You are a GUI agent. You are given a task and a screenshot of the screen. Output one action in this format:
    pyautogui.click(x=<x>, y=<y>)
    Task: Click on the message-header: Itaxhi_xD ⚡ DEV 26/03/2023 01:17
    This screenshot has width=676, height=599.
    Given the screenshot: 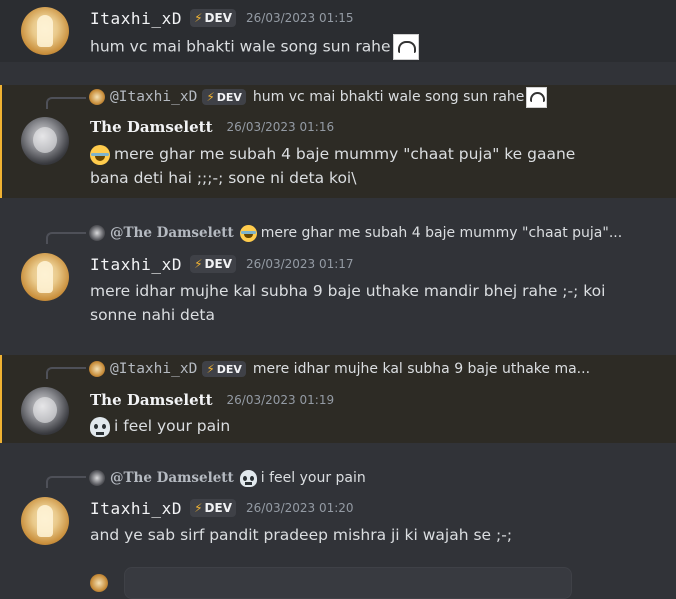 What is the action you would take?
    pyautogui.click(x=222, y=264)
    